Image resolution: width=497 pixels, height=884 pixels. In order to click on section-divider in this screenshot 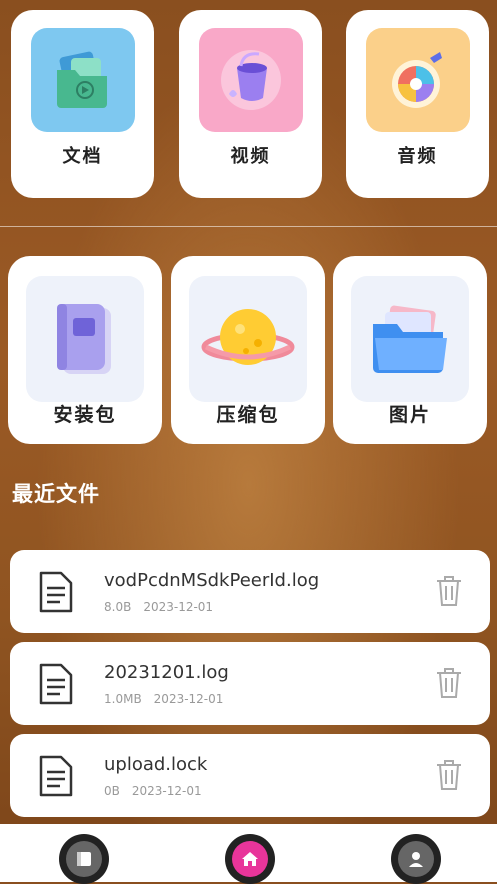, I will do `click(248, 226)`.